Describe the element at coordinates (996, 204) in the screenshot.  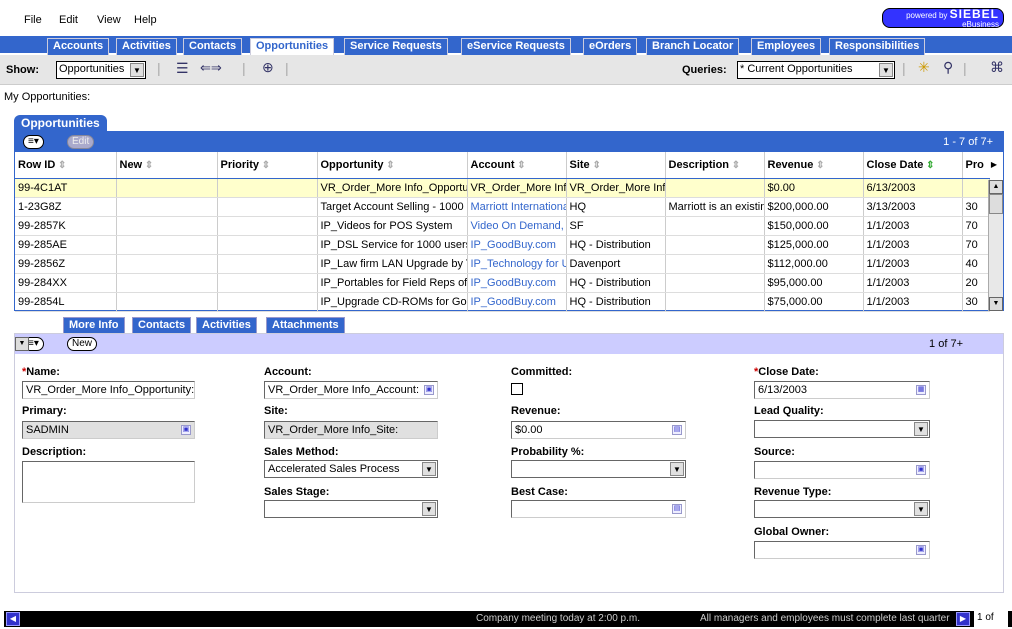
I see `scroll-thumb` at that location.